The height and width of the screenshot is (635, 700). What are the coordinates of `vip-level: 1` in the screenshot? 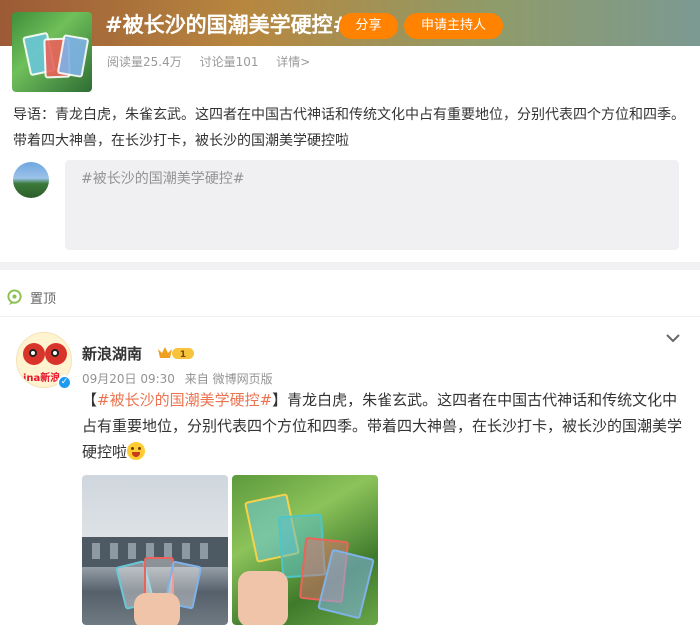 It's located at (183, 355).